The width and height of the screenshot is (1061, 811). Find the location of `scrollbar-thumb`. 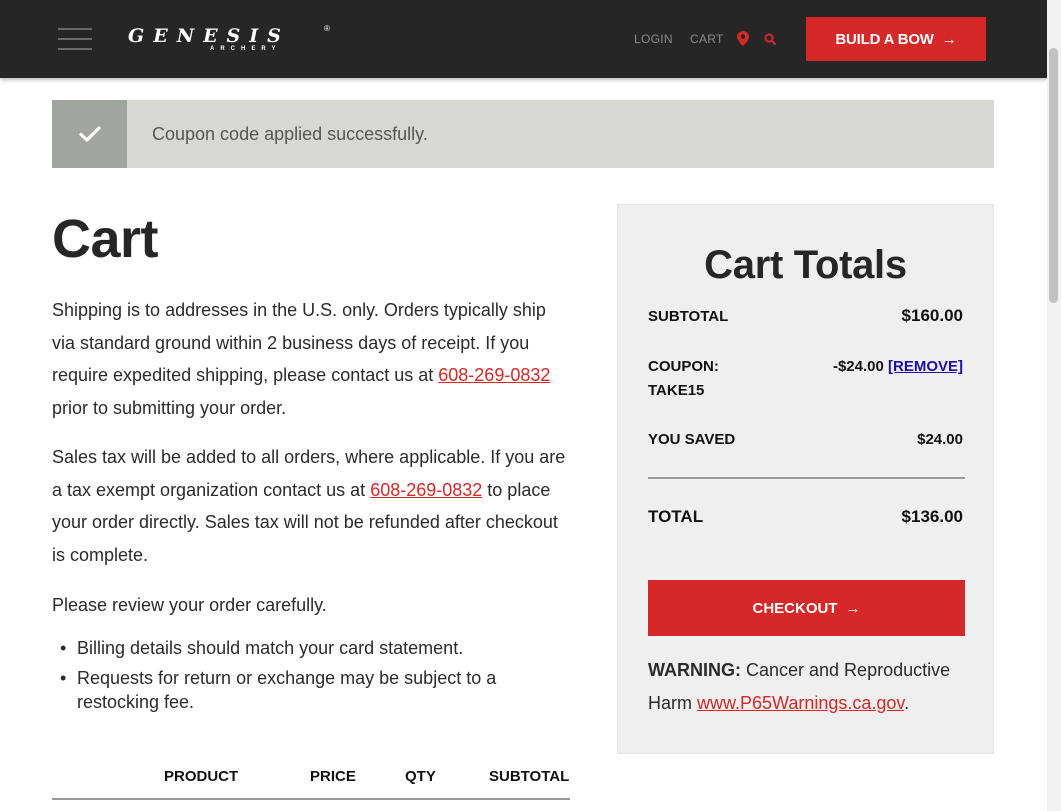

scrollbar-thumb is located at coordinates (1053, 175).